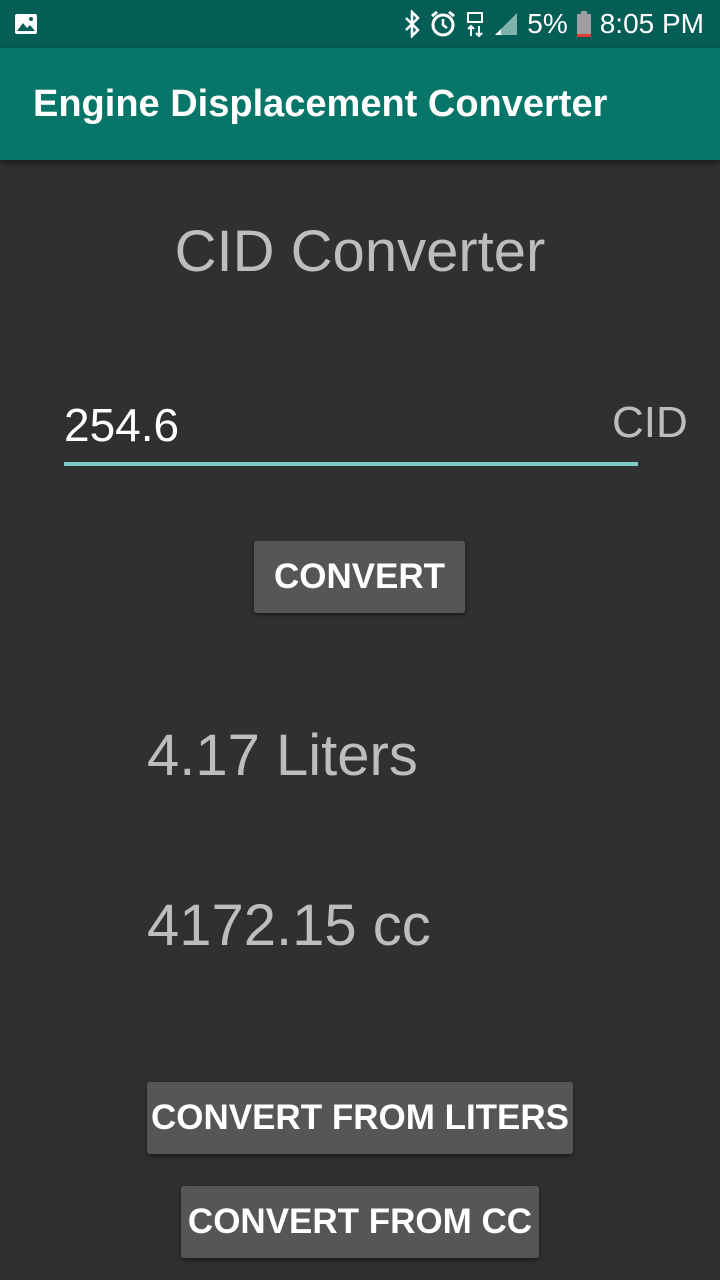  Describe the element at coordinates (650, 422) in the screenshot. I see `unit-label: CID` at that location.